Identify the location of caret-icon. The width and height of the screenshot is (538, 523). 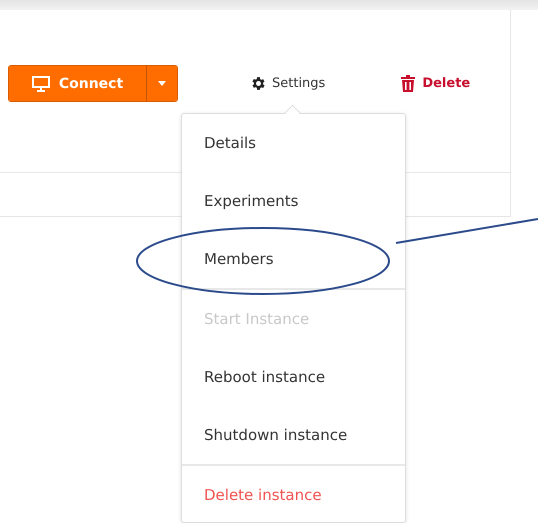
(162, 83).